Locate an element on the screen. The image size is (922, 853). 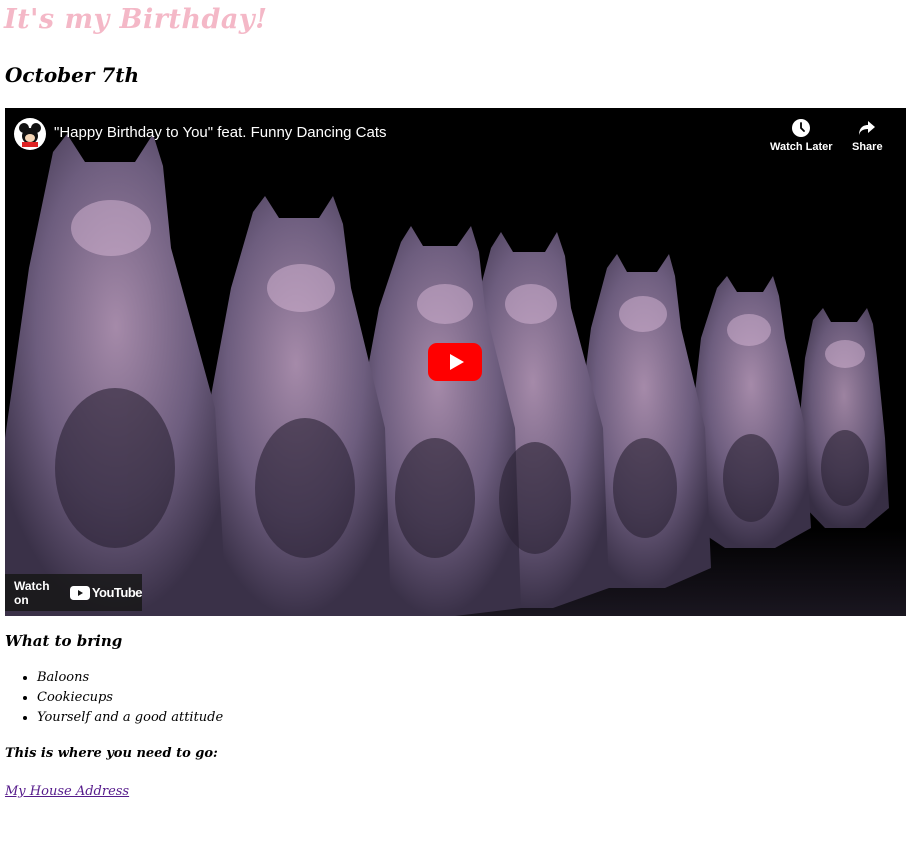
directions-text: This is where you need to go: is located at coordinates (111, 753).